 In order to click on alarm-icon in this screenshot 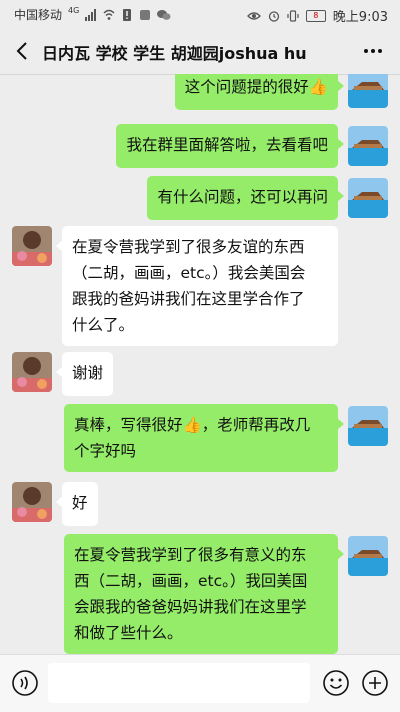, I will do `click(273, 16)`.